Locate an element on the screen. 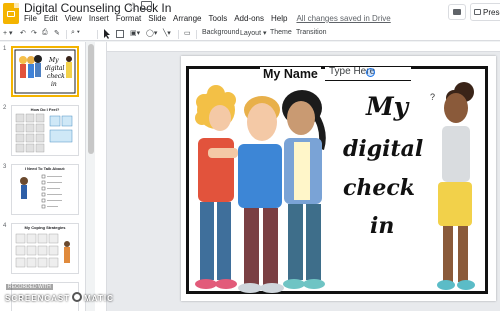 The image size is (500, 311). new-slide-icon: + ▾ is located at coordinates (8, 33).